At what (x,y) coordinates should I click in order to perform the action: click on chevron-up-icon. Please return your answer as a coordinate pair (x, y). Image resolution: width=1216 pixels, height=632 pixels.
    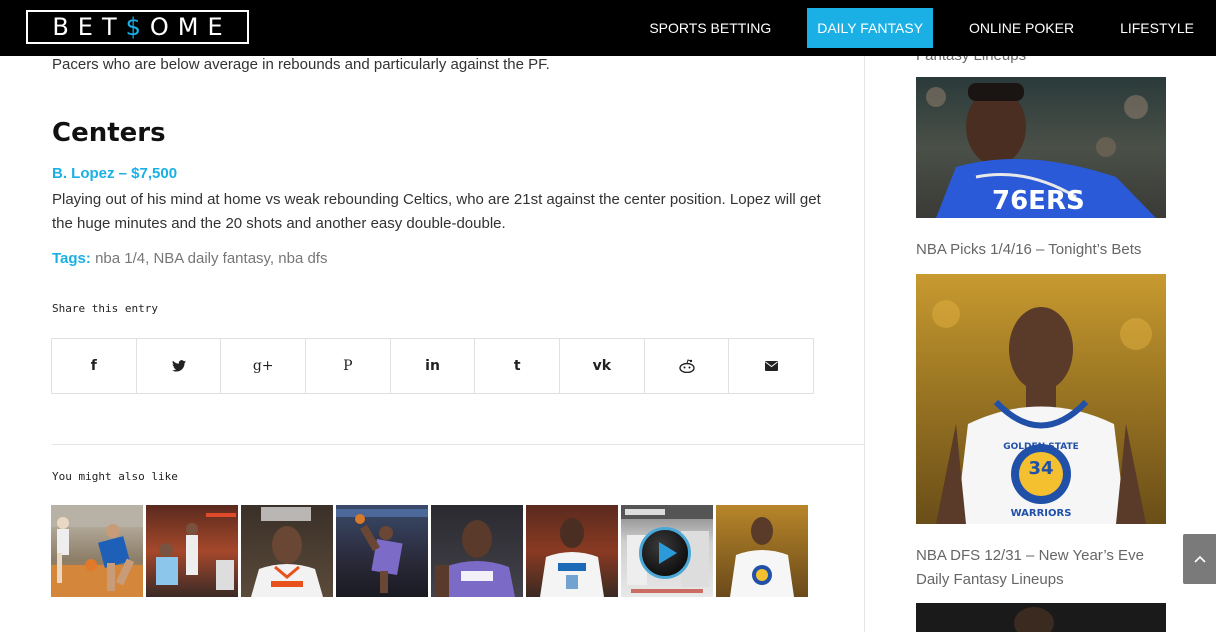
    Looking at the image, I should click on (1199, 559).